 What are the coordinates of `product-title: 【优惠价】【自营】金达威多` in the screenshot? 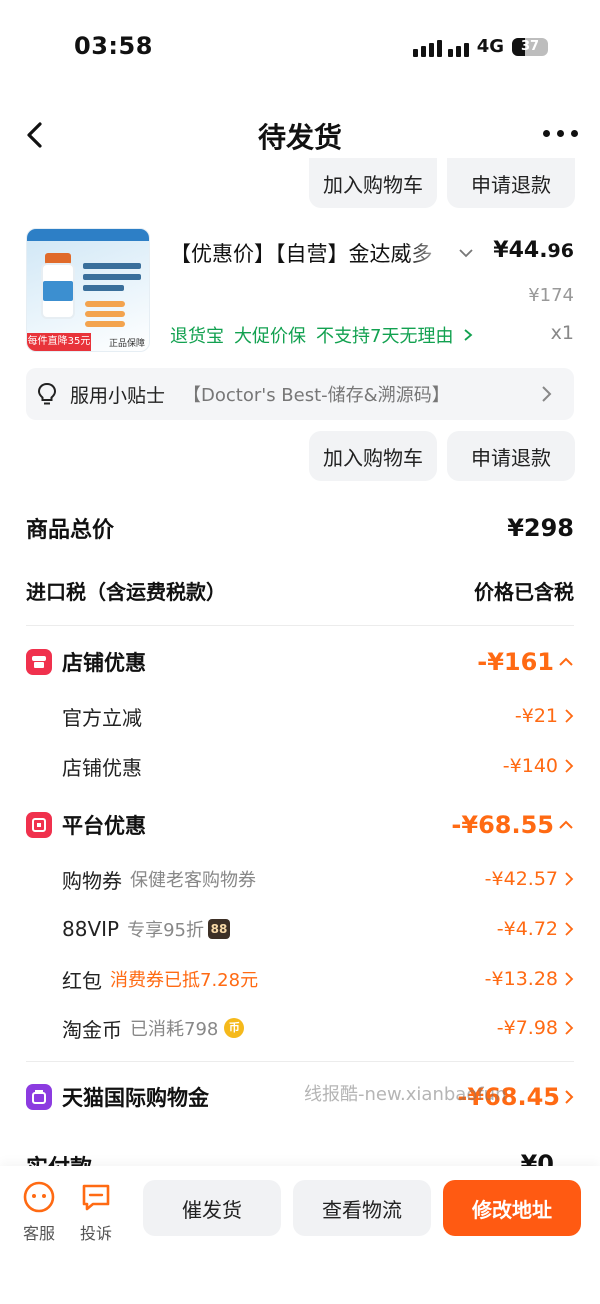 It's located at (310, 255).